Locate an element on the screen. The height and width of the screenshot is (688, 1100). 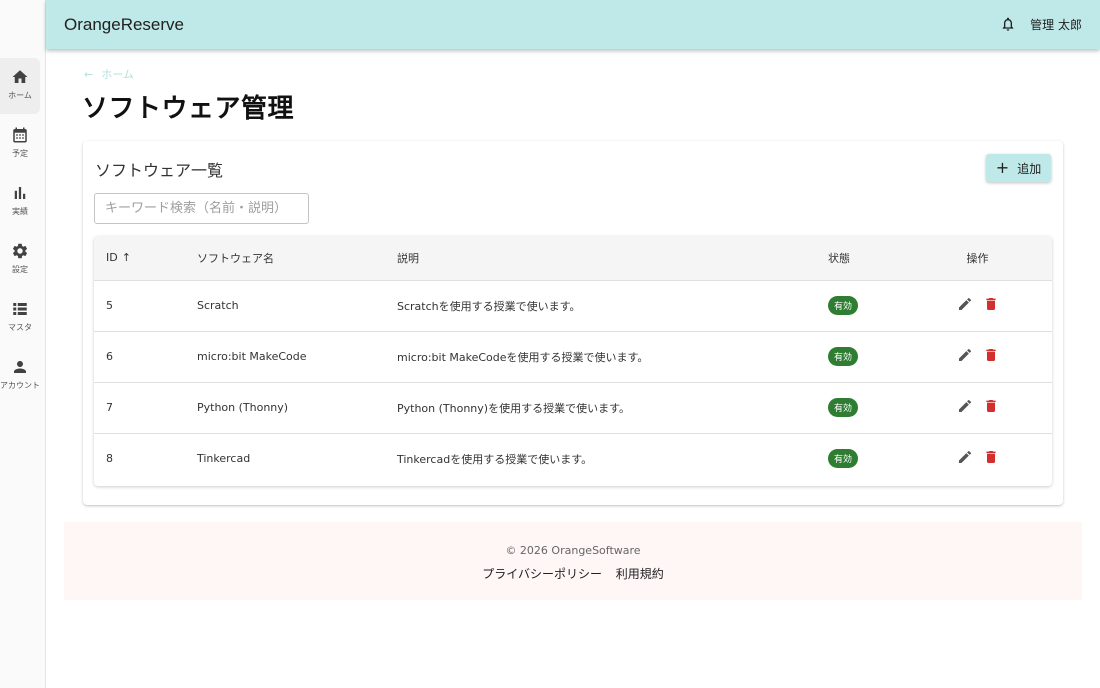
card-title: ソフトウェア一覧 is located at coordinates (159, 170).